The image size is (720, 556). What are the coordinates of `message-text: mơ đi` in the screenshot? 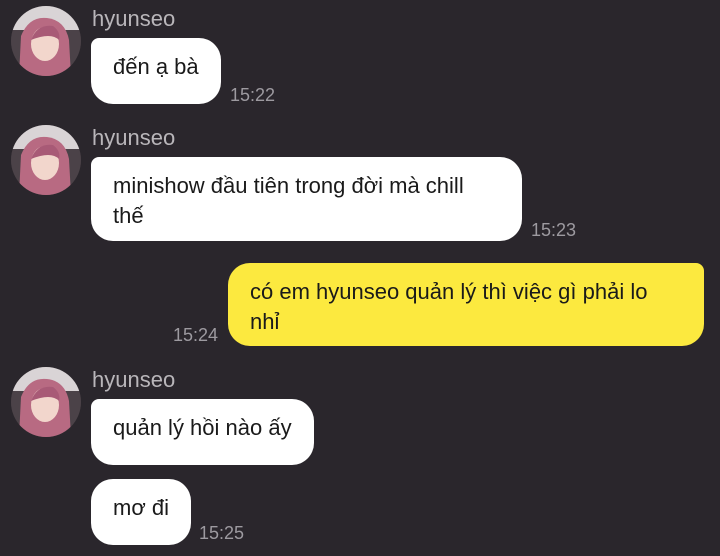 It's located at (141, 507).